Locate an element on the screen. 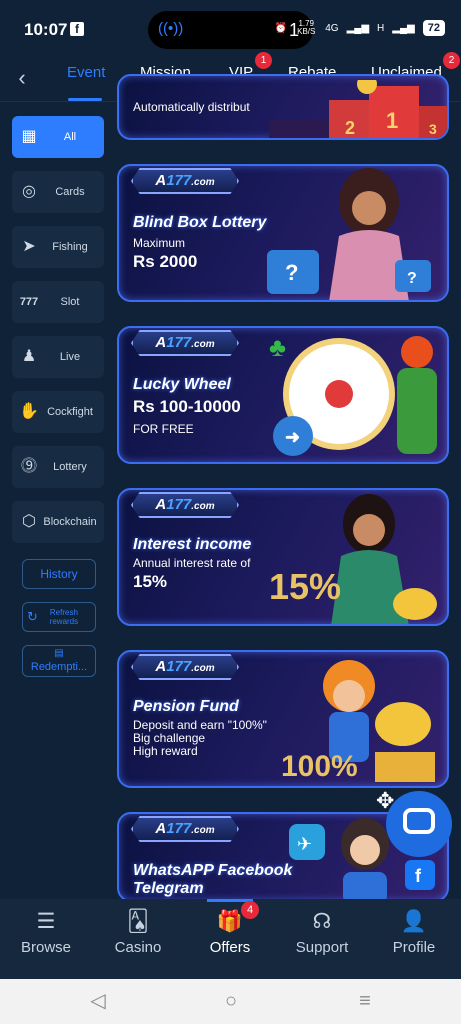 This screenshot has width=461, height=1024. system-home-icon: ○ is located at coordinates (231, 1001).